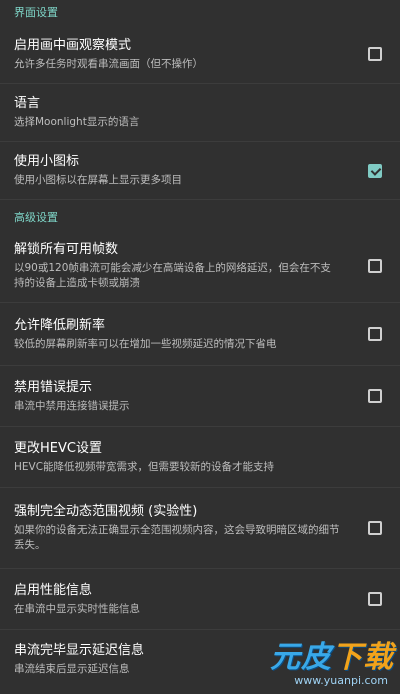 The height and width of the screenshot is (694, 400). I want to click on pref-title: 强制完全动态范围视频 (实验性), so click(106, 511).